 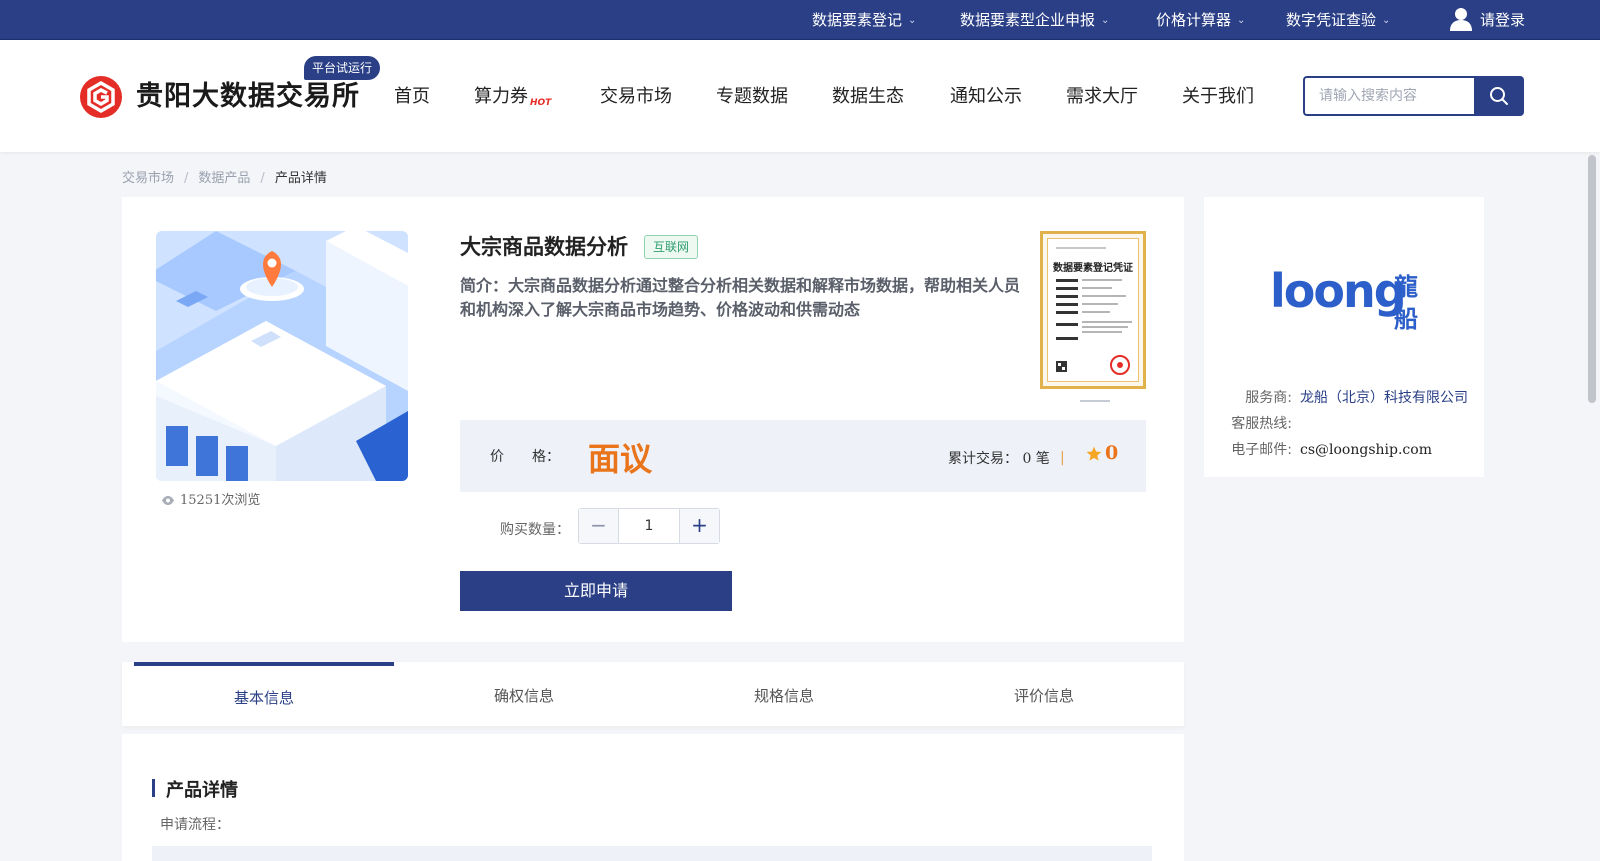 What do you see at coordinates (535, 530) in the screenshot?
I see `quantity-label: 购买数量：` at bounding box center [535, 530].